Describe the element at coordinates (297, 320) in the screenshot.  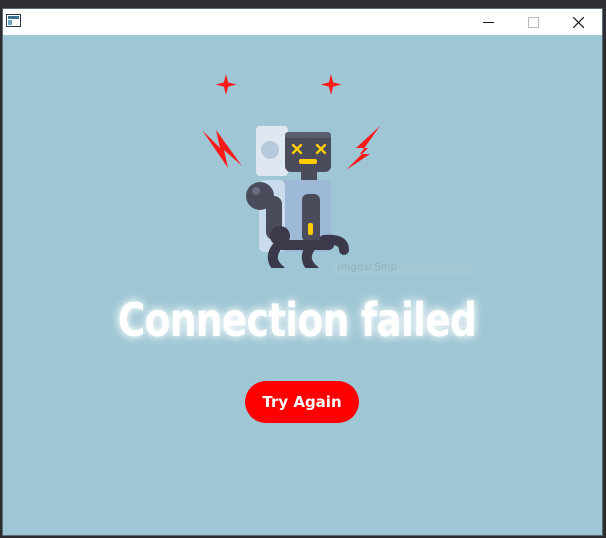
I see `error-heading: Connection failed` at that location.